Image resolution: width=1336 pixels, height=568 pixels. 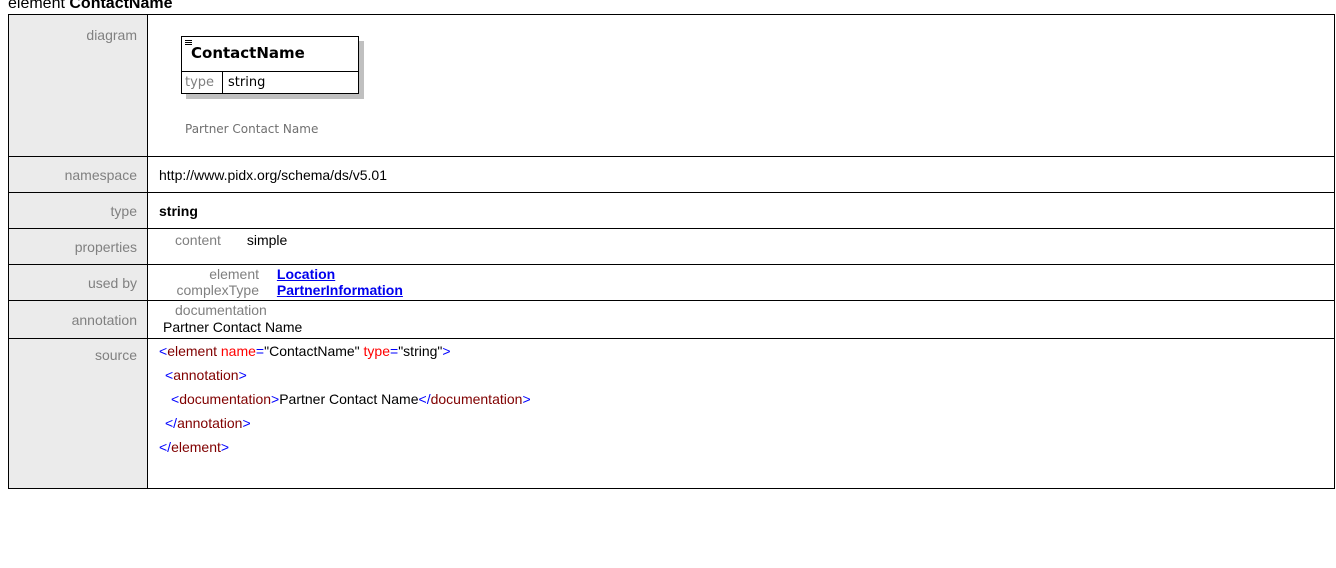 I want to click on namespace-value: http://www.pidx.org/schema/ds/v5.01, so click(x=741, y=174).